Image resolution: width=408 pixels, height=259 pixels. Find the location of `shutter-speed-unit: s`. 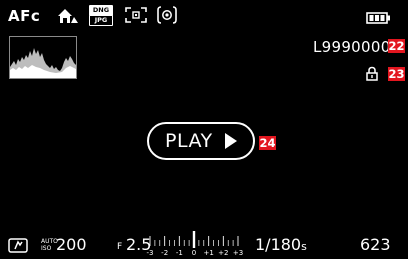

shutter-speed-unit: s is located at coordinates (304, 246).